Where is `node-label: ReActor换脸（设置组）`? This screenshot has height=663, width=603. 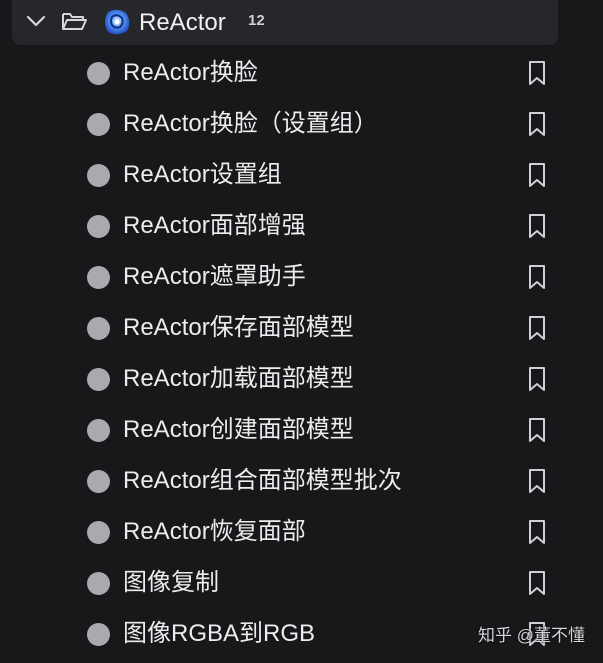
node-label: ReActor换脸（设置组） is located at coordinates (250, 123).